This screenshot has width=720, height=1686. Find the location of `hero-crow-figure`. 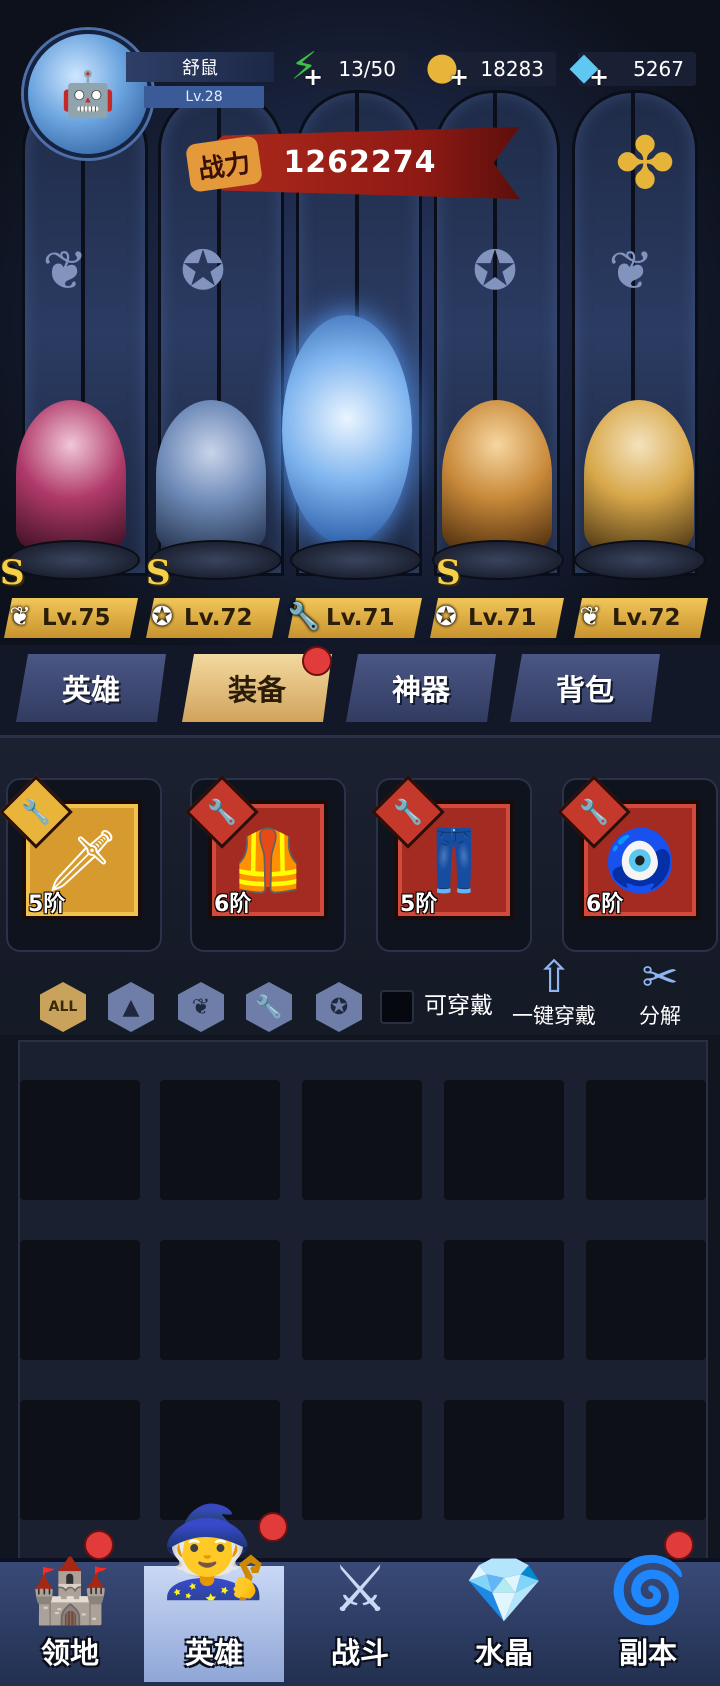

hero-crow-figure is located at coordinates (211, 475).